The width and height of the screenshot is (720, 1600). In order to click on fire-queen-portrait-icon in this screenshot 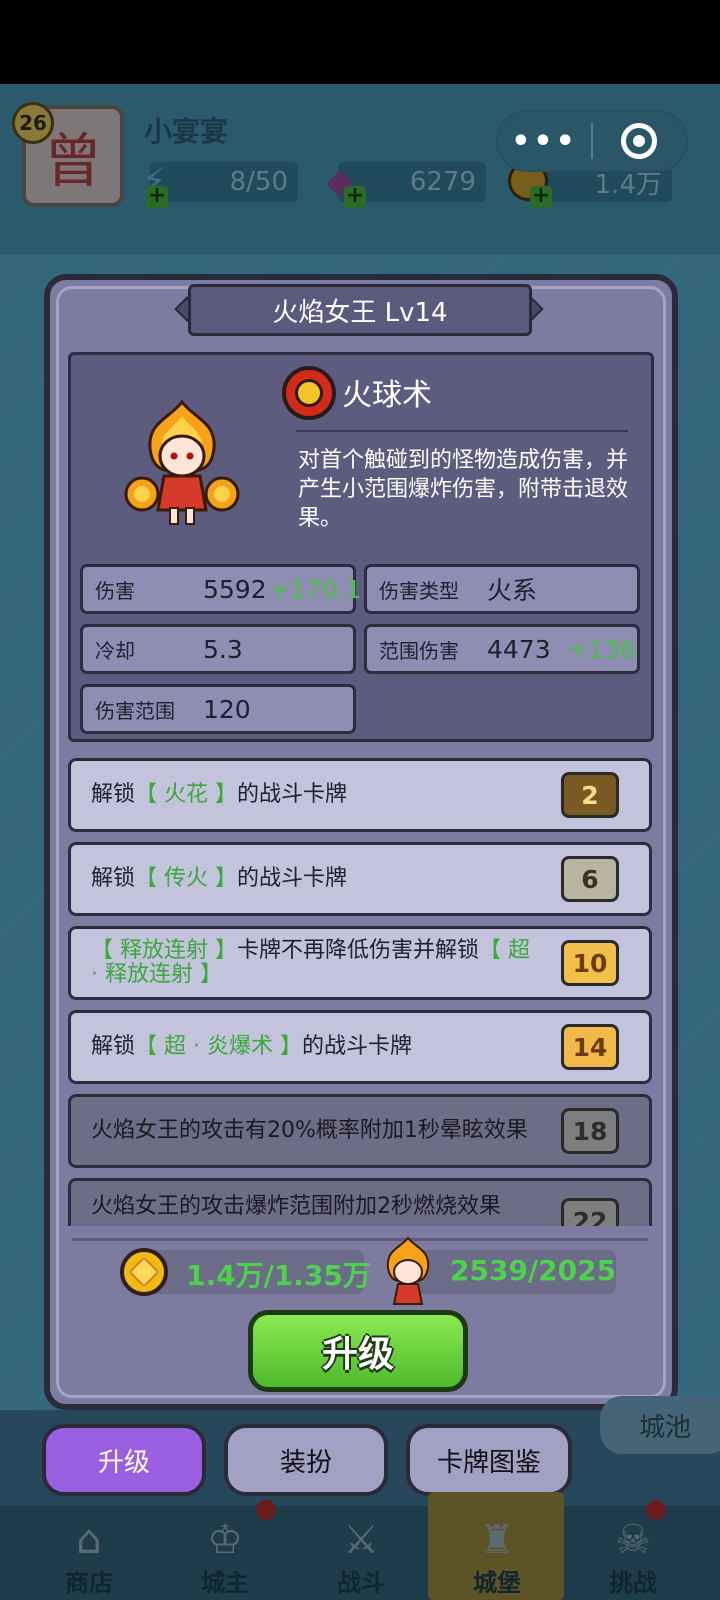, I will do `click(182, 462)`.